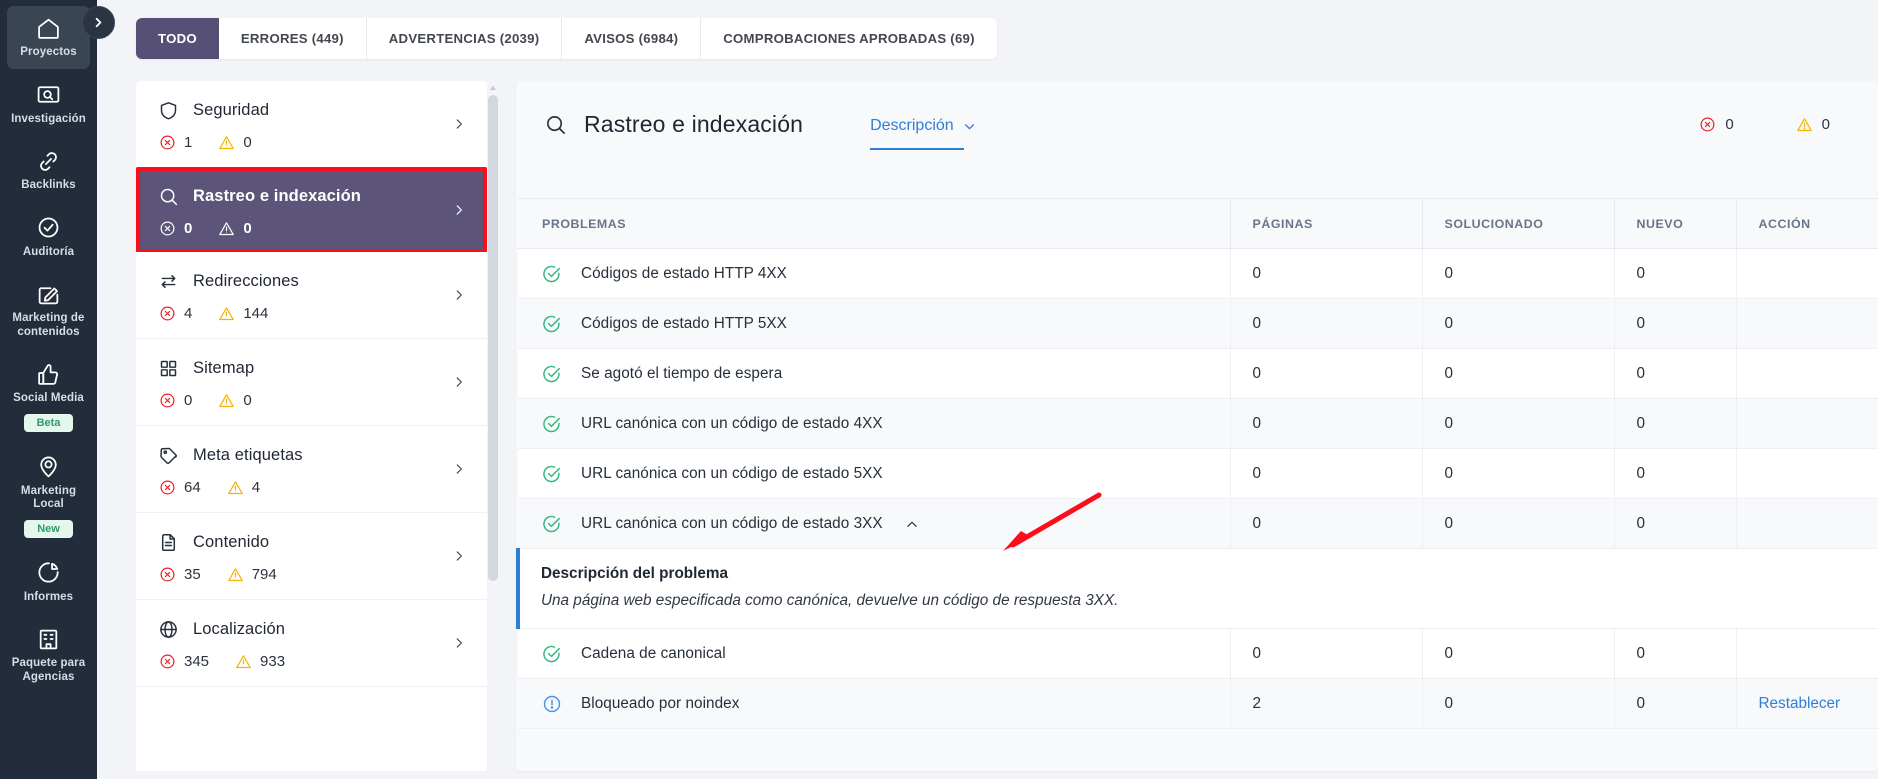  I want to click on issue-problem-cell: Bloqueado por noindex, so click(874, 703).